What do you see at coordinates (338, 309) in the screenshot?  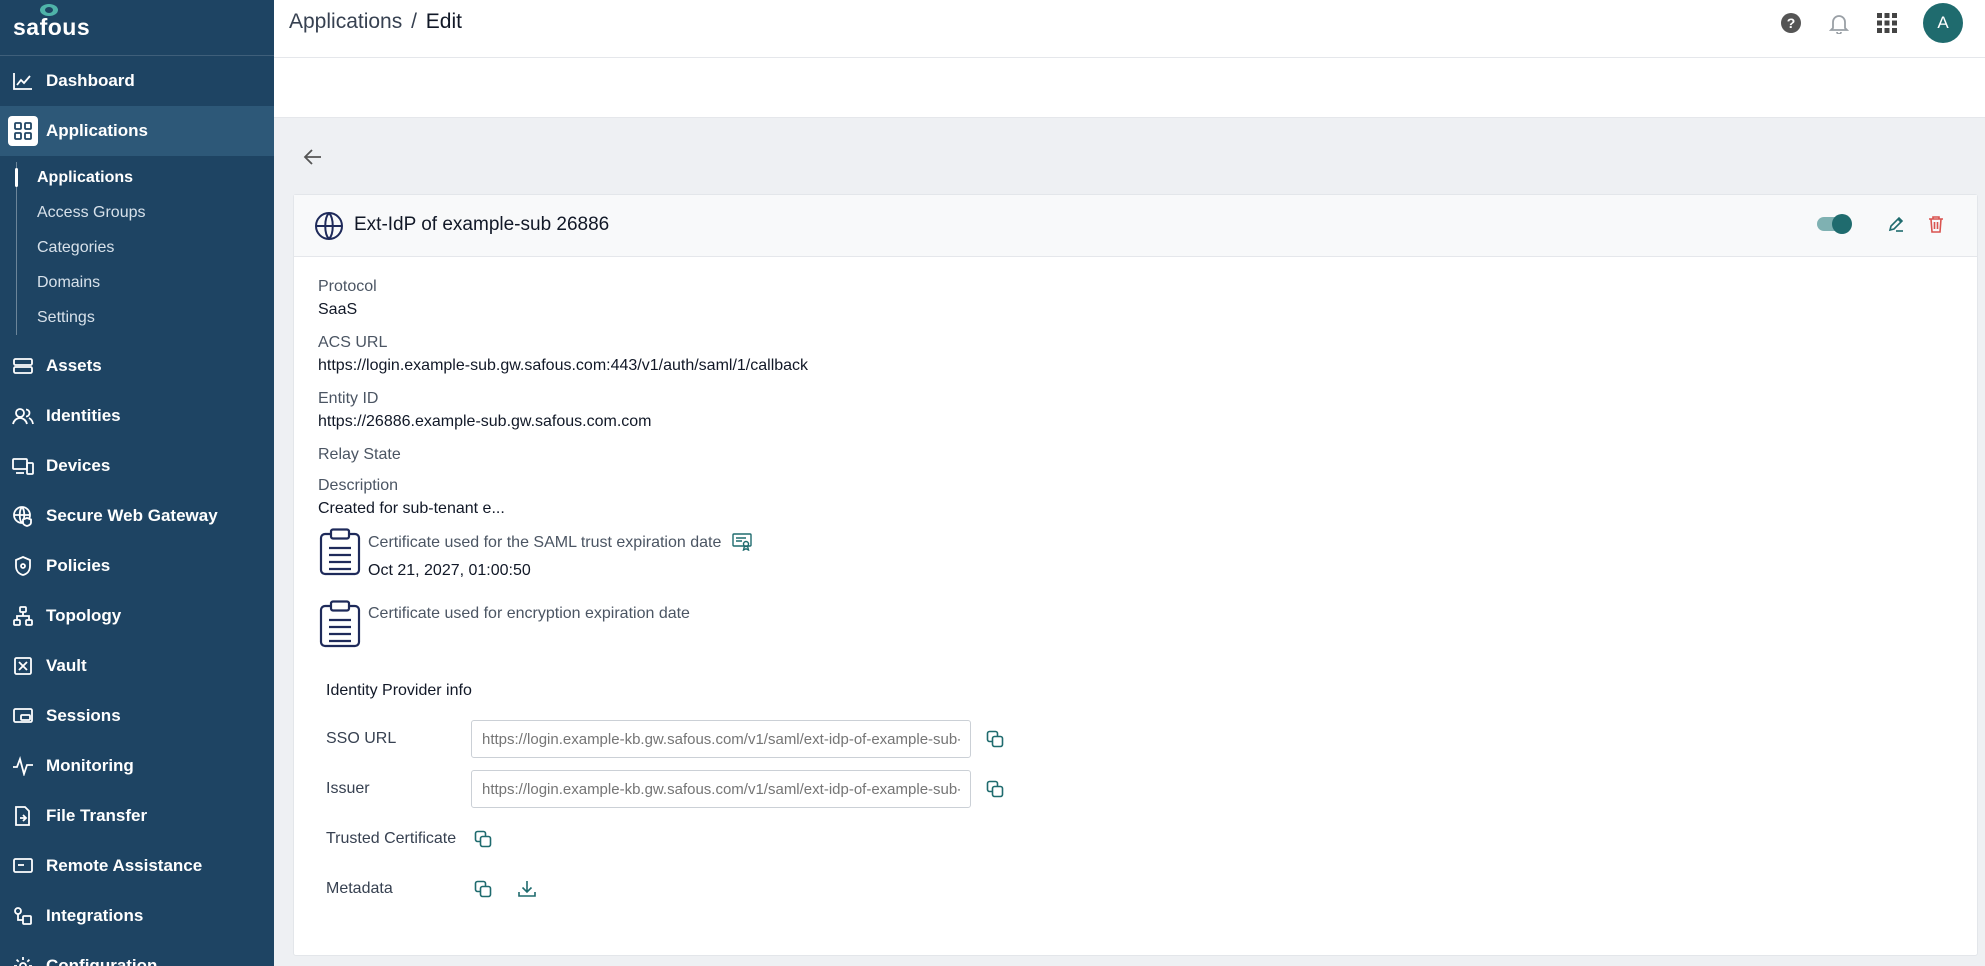 I see `protocol-value: SaaS` at bounding box center [338, 309].